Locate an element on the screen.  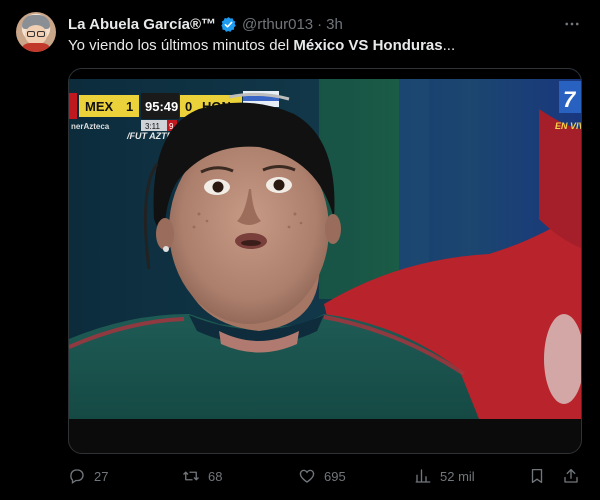
retweet-button: 68 is located at coordinates (202, 476).